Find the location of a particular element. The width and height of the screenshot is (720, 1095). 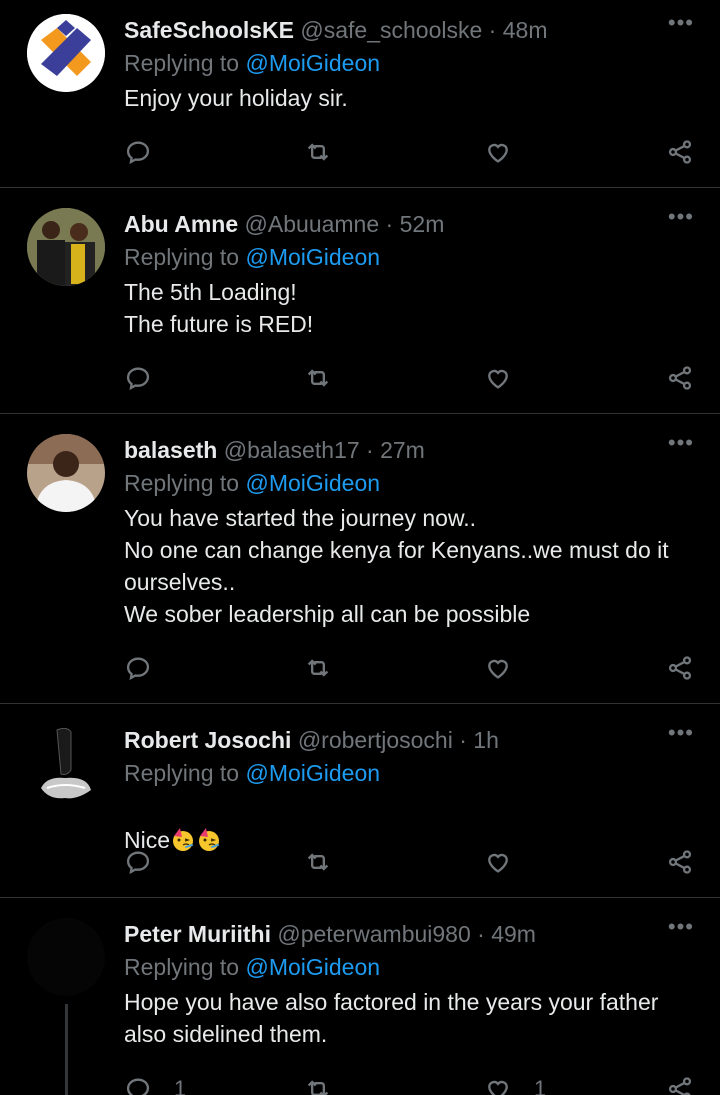

tweet-header: Abu Amne @Abuuamne · 52m is located at coordinates (407, 224).